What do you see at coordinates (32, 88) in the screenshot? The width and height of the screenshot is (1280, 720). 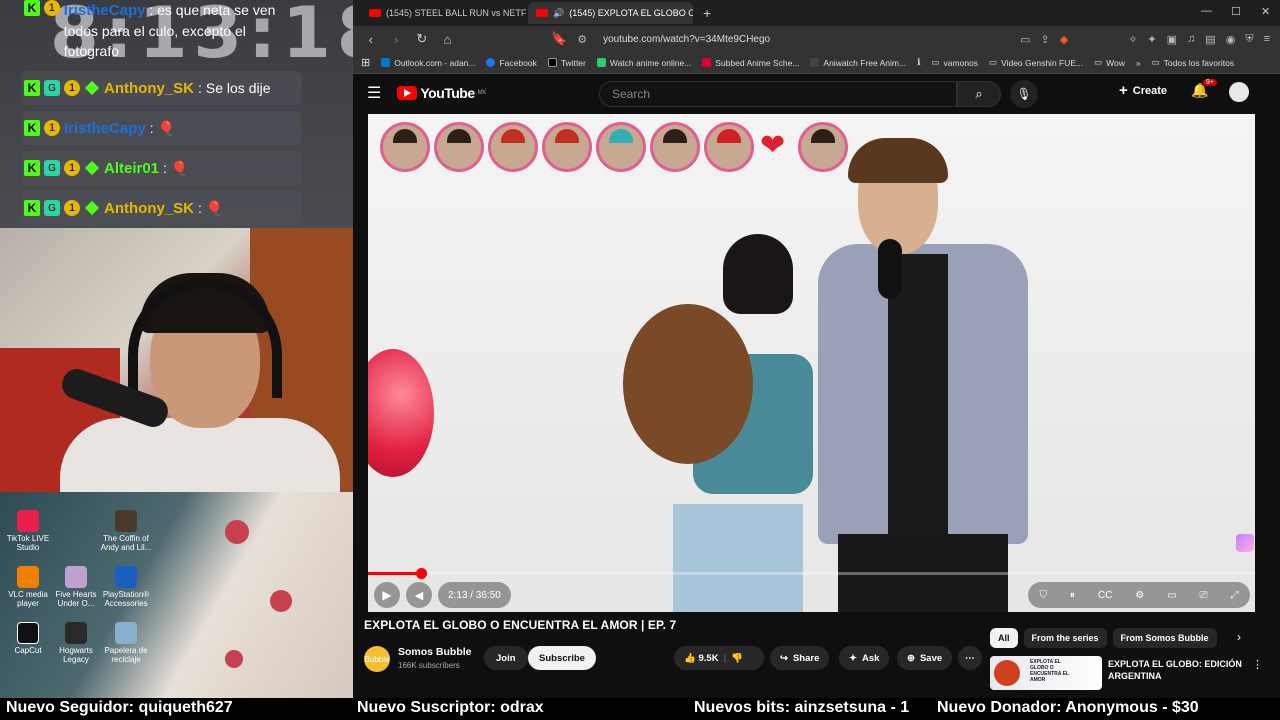 I see `kick-badge-icon: K` at bounding box center [32, 88].